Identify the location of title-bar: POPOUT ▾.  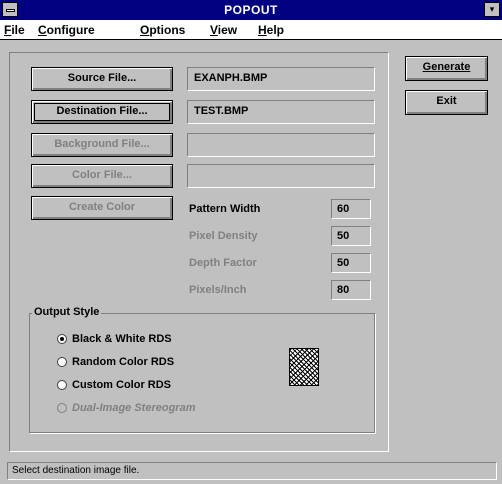
(251, 10).